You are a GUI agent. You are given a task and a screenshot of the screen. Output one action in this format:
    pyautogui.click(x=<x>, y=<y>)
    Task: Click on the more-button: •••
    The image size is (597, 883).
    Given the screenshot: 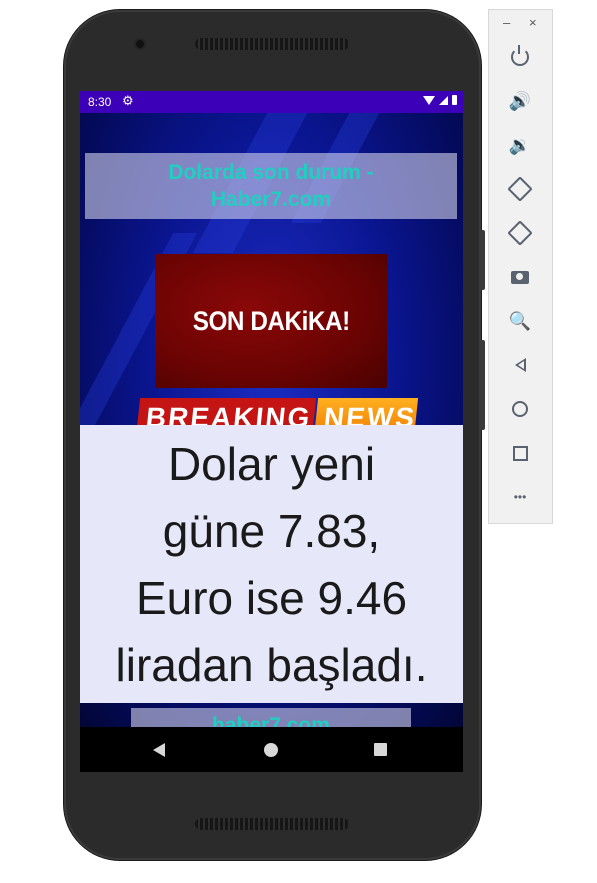 What is the action you would take?
    pyautogui.click(x=520, y=497)
    